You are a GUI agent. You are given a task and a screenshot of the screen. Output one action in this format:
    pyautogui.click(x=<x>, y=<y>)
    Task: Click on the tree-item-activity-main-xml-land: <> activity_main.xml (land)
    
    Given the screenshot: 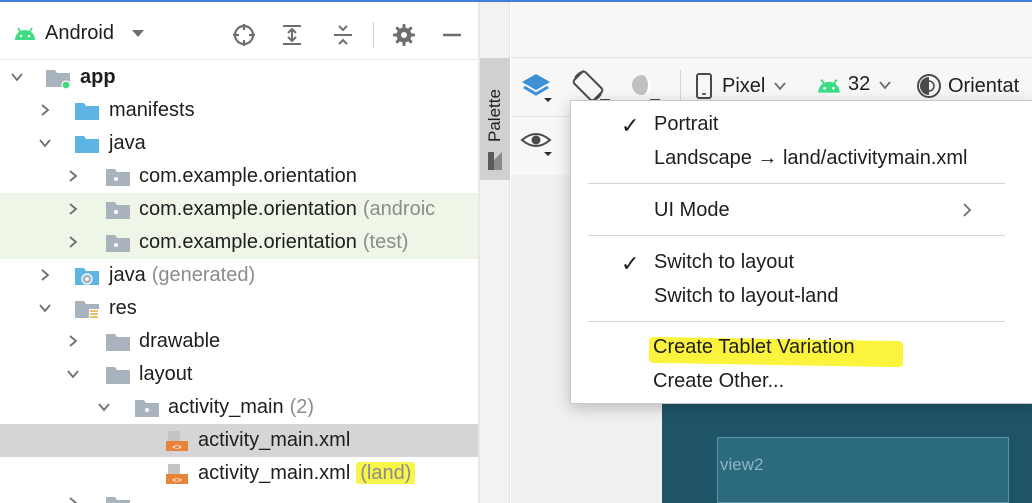 What is the action you would take?
    pyautogui.click(x=239, y=473)
    